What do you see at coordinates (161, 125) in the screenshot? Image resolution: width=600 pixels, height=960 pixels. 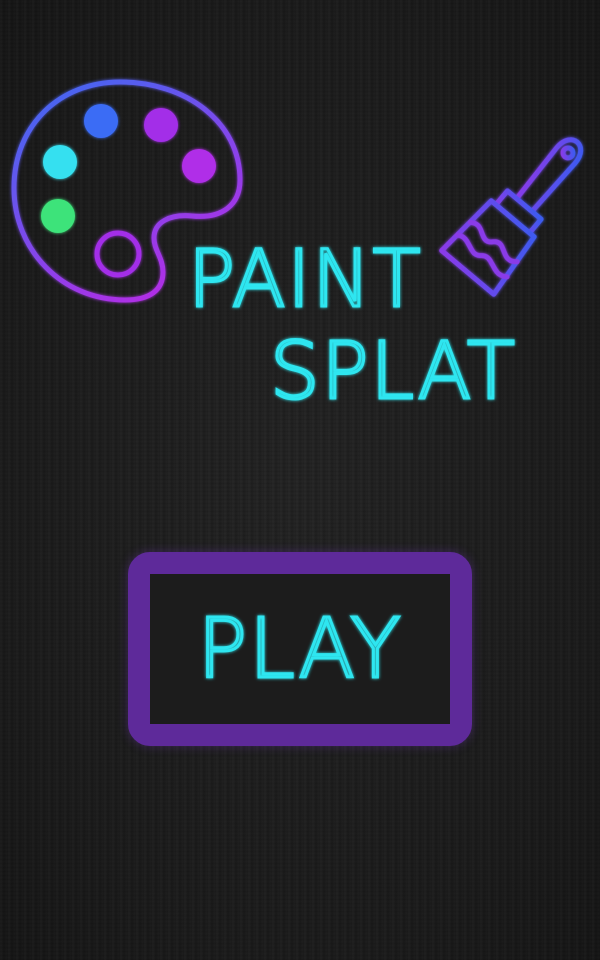 I see `paint-blob-purple` at bounding box center [161, 125].